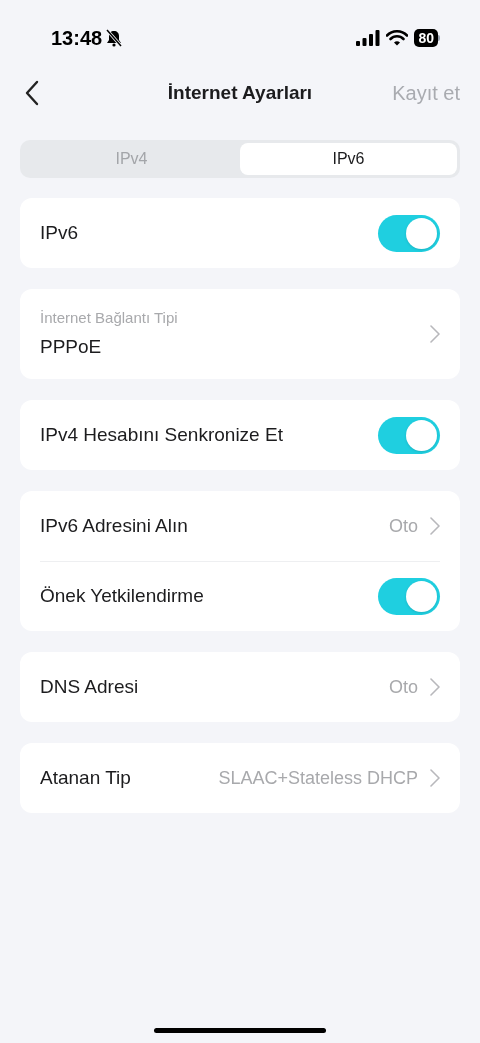 This screenshot has width=480, height=1043. Describe the element at coordinates (397, 38) in the screenshot. I see `wifi-icon` at that location.